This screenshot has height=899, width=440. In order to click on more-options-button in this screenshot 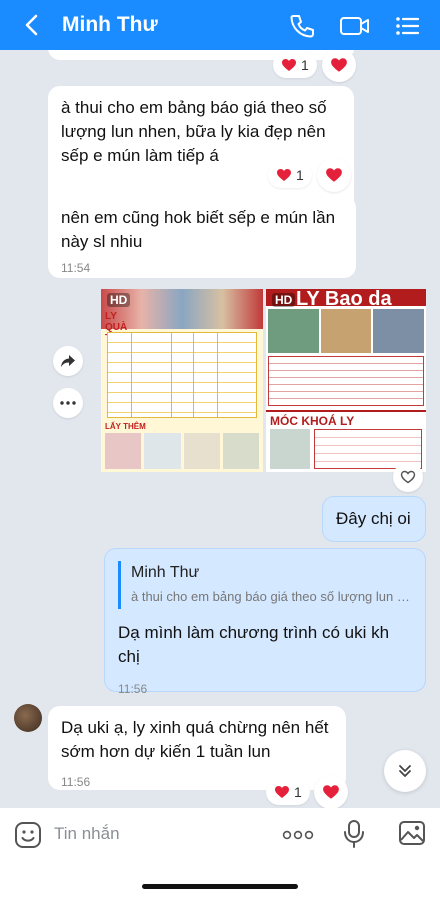, I will do `click(68, 403)`.